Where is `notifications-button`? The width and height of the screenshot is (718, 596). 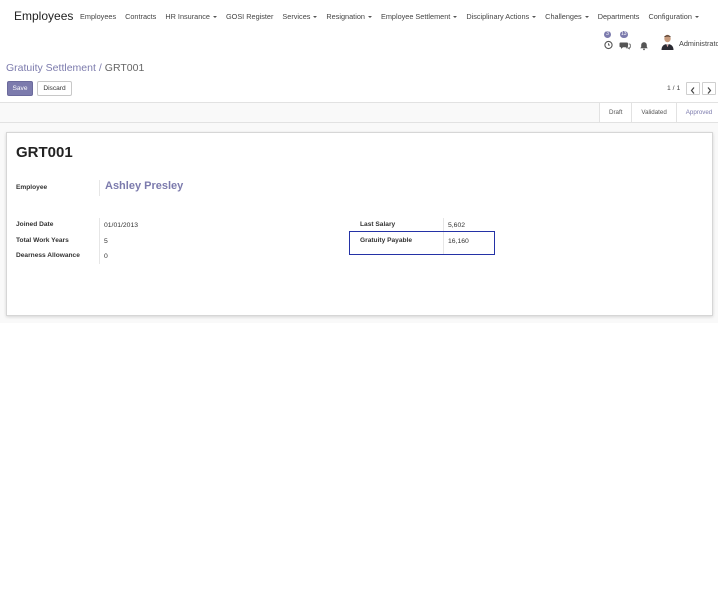 notifications-button is located at coordinates (644, 44).